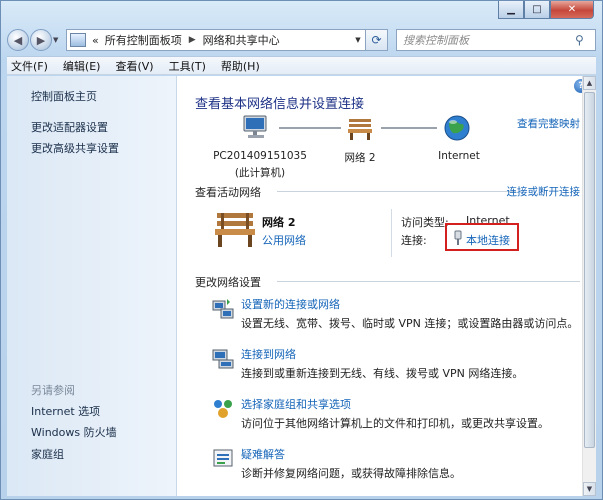 This screenshot has width=603, height=500. What do you see at coordinates (511, 10) in the screenshot?
I see `minimize-icon: ▁` at bounding box center [511, 10].